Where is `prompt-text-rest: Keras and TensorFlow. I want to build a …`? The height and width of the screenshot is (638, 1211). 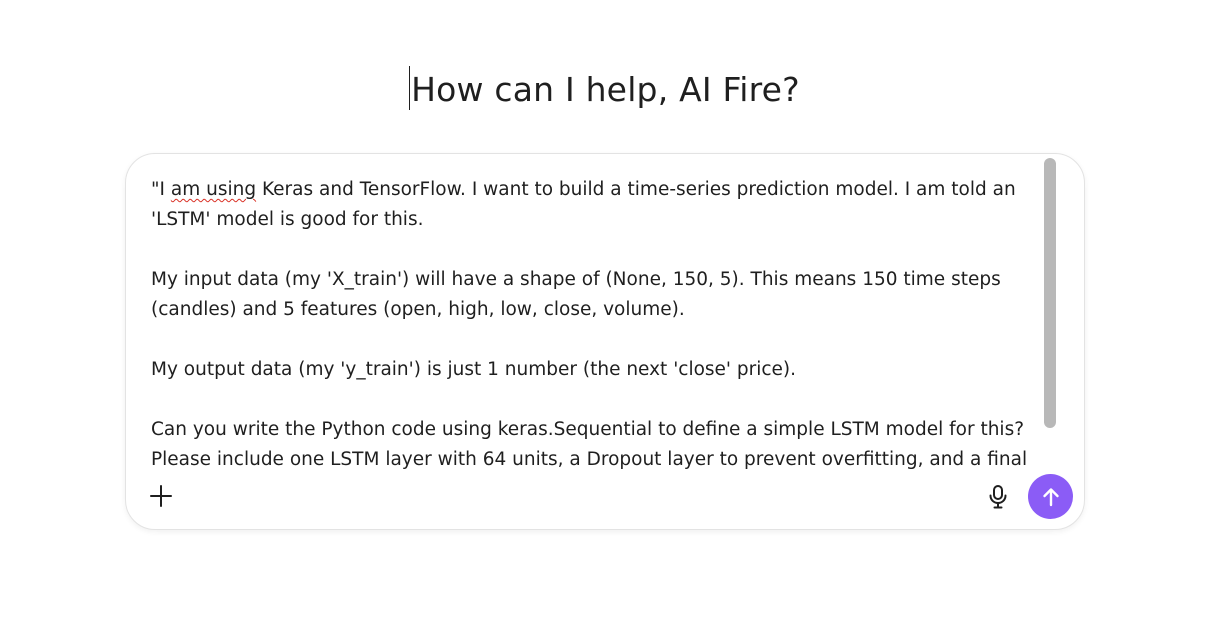 prompt-text-rest: Keras and TensorFlow. I want to build a … is located at coordinates (583, 204).